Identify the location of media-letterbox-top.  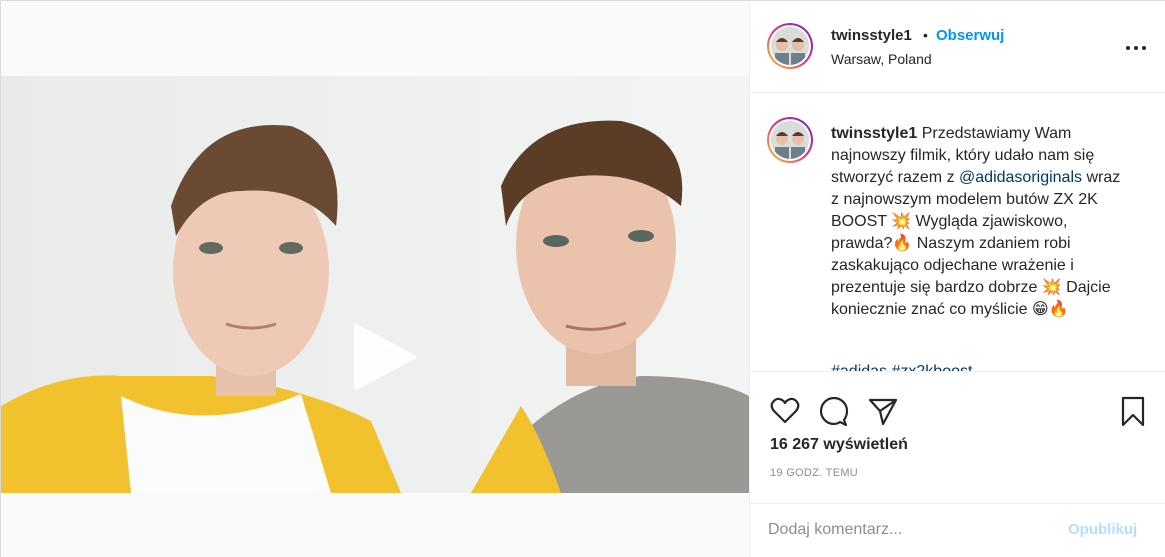
(375, 38).